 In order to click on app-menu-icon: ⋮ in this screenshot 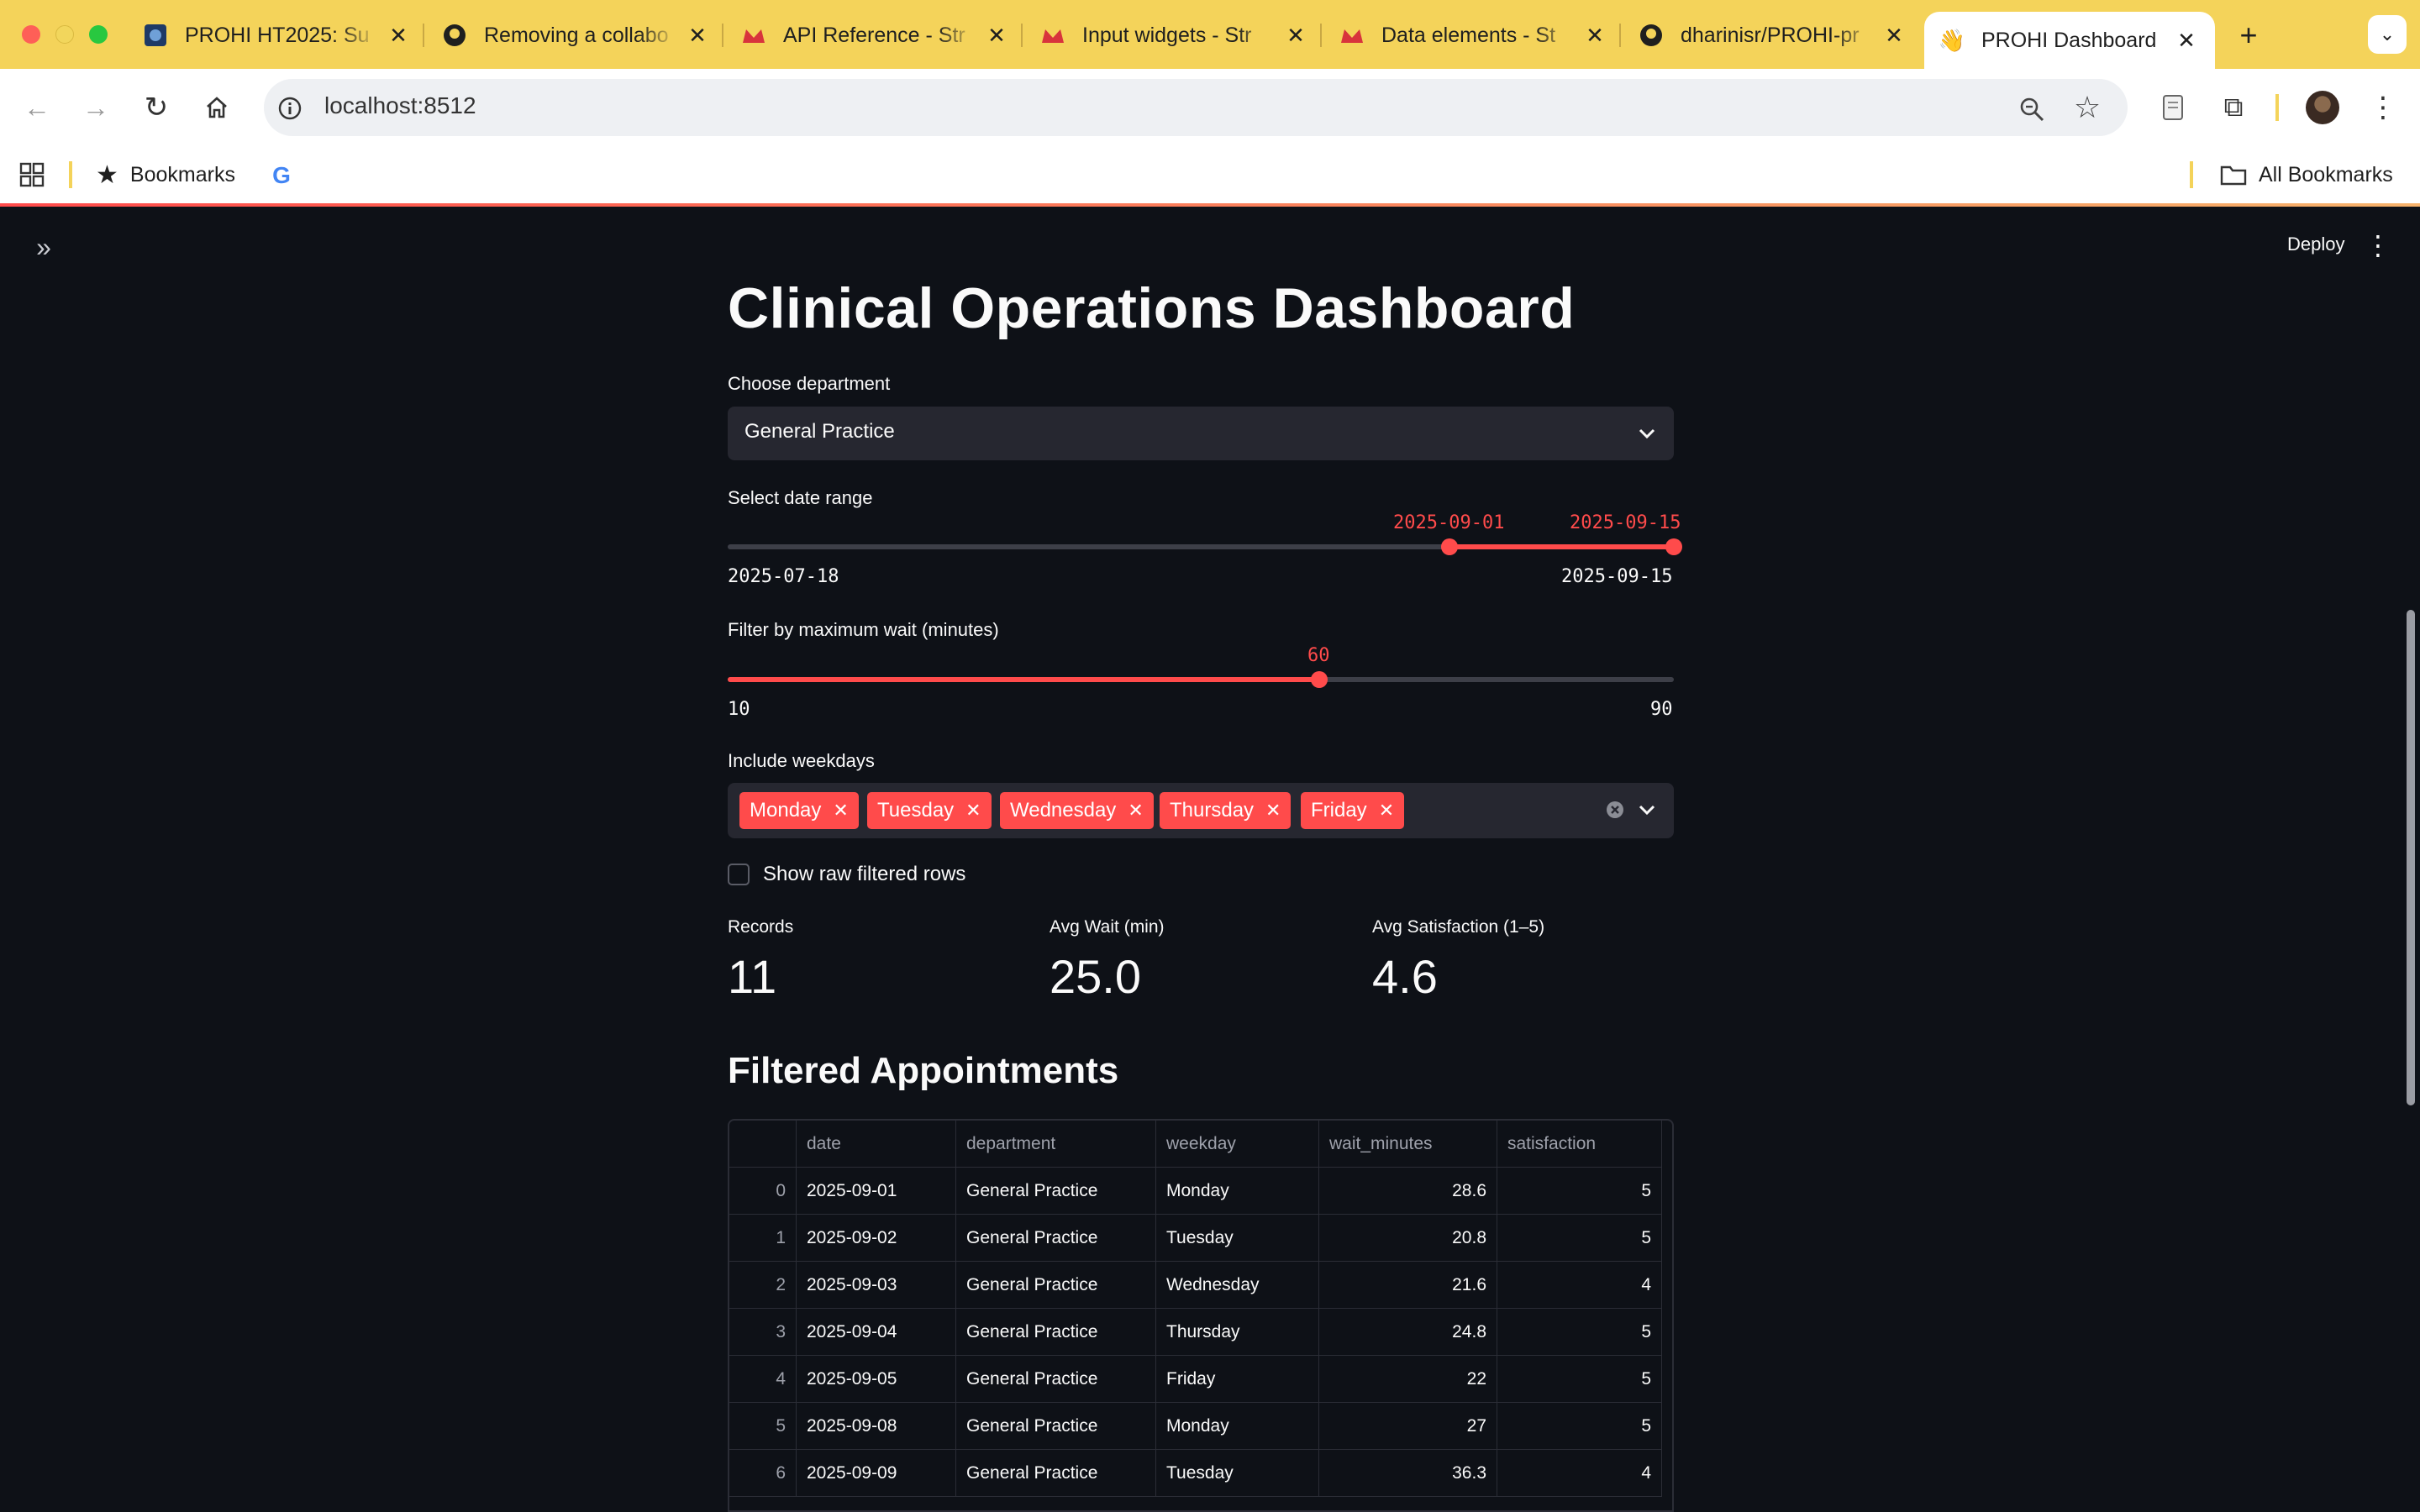, I will do `click(2378, 245)`.